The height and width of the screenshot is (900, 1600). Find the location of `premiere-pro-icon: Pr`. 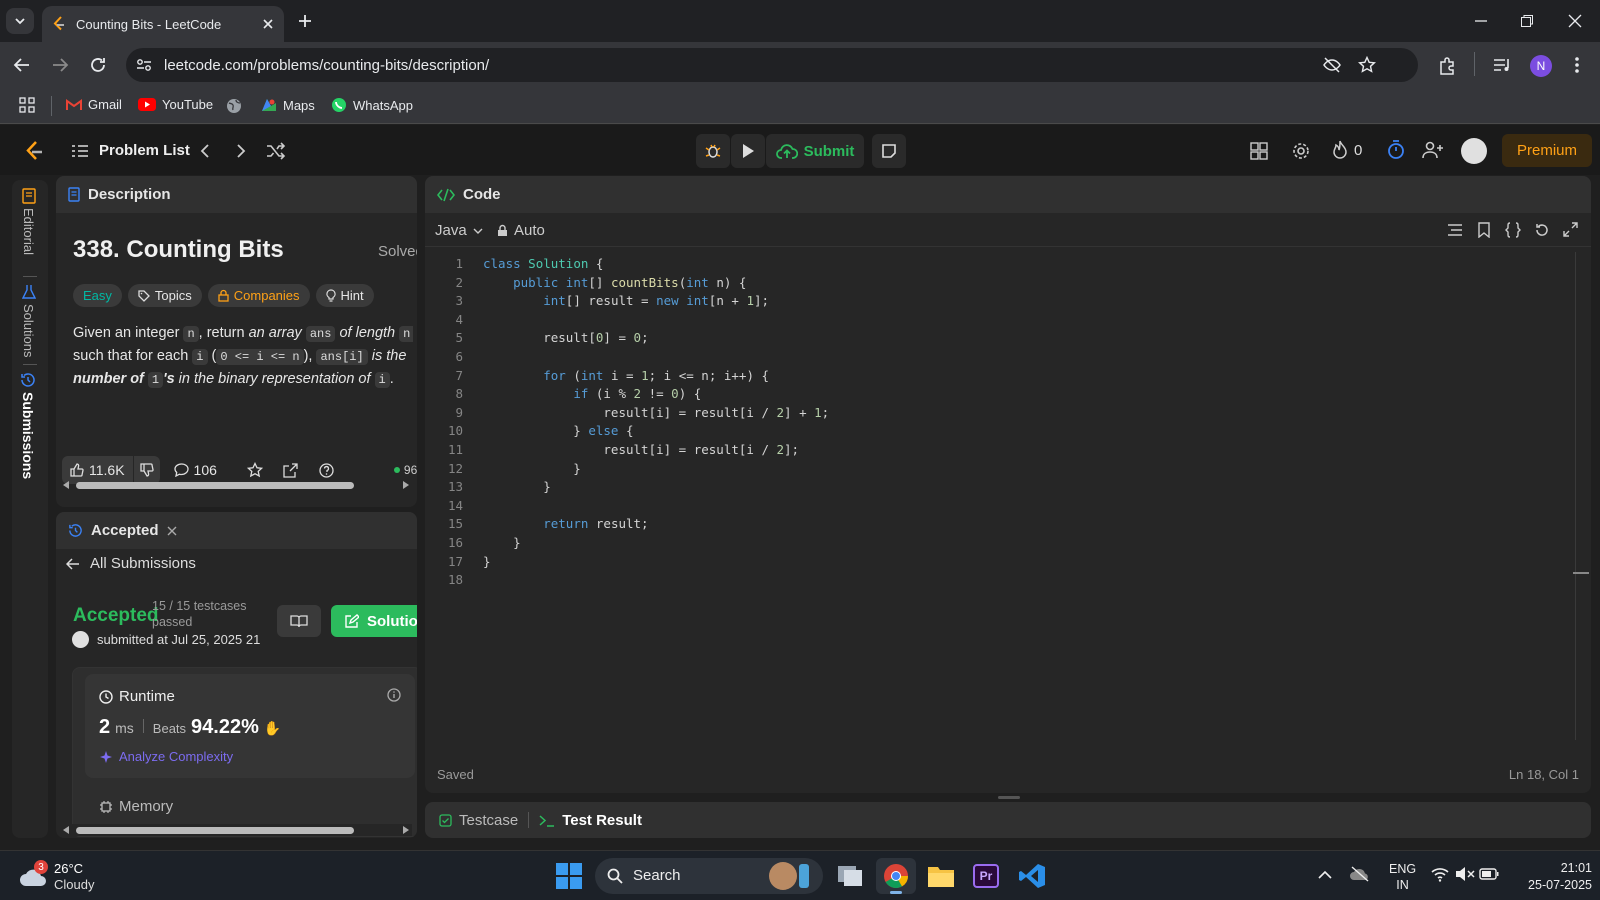

premiere-pro-icon: Pr is located at coordinates (986, 876).